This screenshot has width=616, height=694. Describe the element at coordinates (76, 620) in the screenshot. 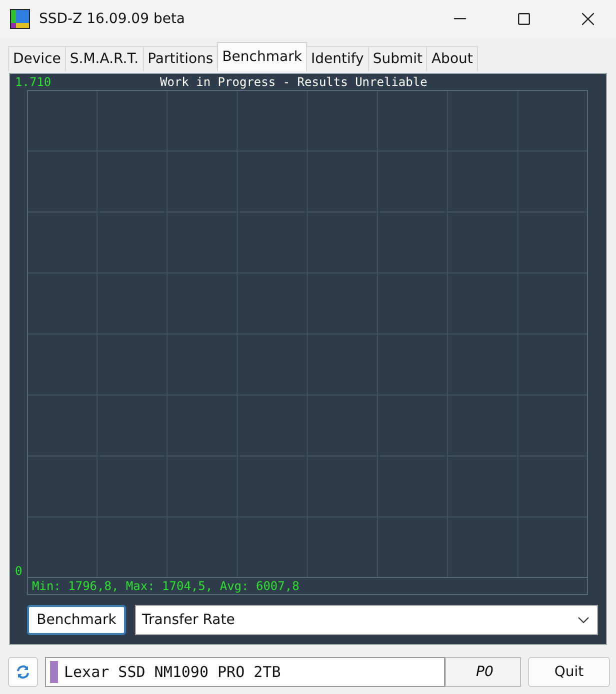

I see `benchmark-button: Benchmark` at that location.